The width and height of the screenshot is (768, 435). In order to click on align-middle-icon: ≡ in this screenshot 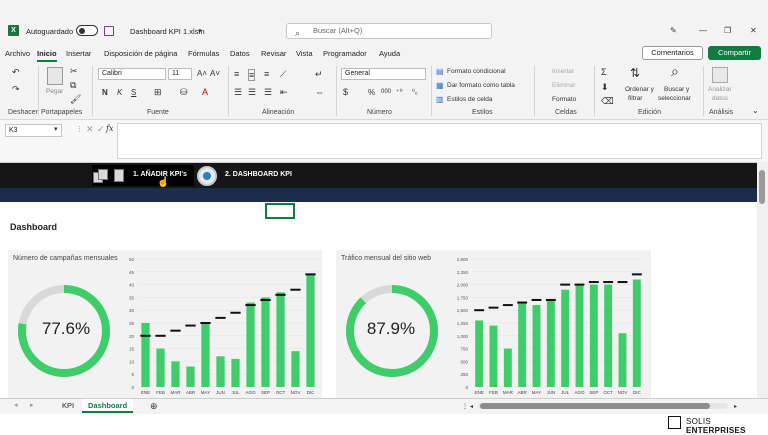, I will do `click(252, 75)`.